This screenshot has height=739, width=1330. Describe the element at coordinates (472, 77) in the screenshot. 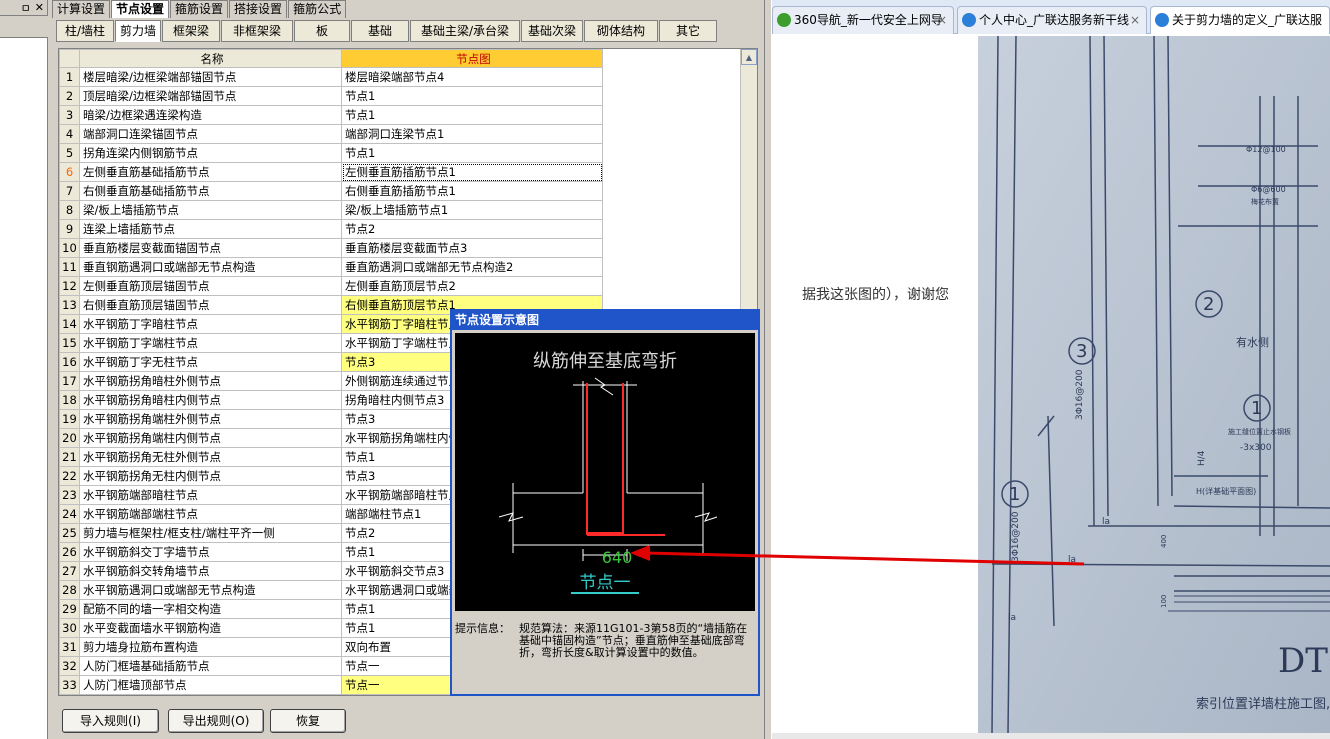

I see `node-value-cell: 楼层暗梁端部节点4` at that location.